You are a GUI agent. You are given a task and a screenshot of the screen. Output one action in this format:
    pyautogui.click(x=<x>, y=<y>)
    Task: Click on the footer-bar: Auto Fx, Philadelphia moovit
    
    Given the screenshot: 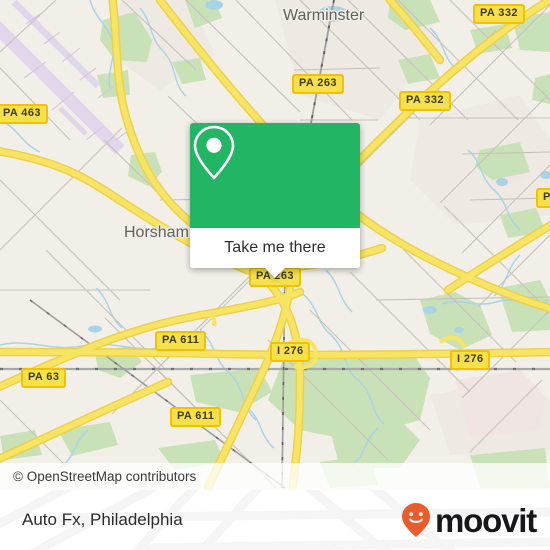 What is the action you would take?
    pyautogui.click(x=275, y=520)
    